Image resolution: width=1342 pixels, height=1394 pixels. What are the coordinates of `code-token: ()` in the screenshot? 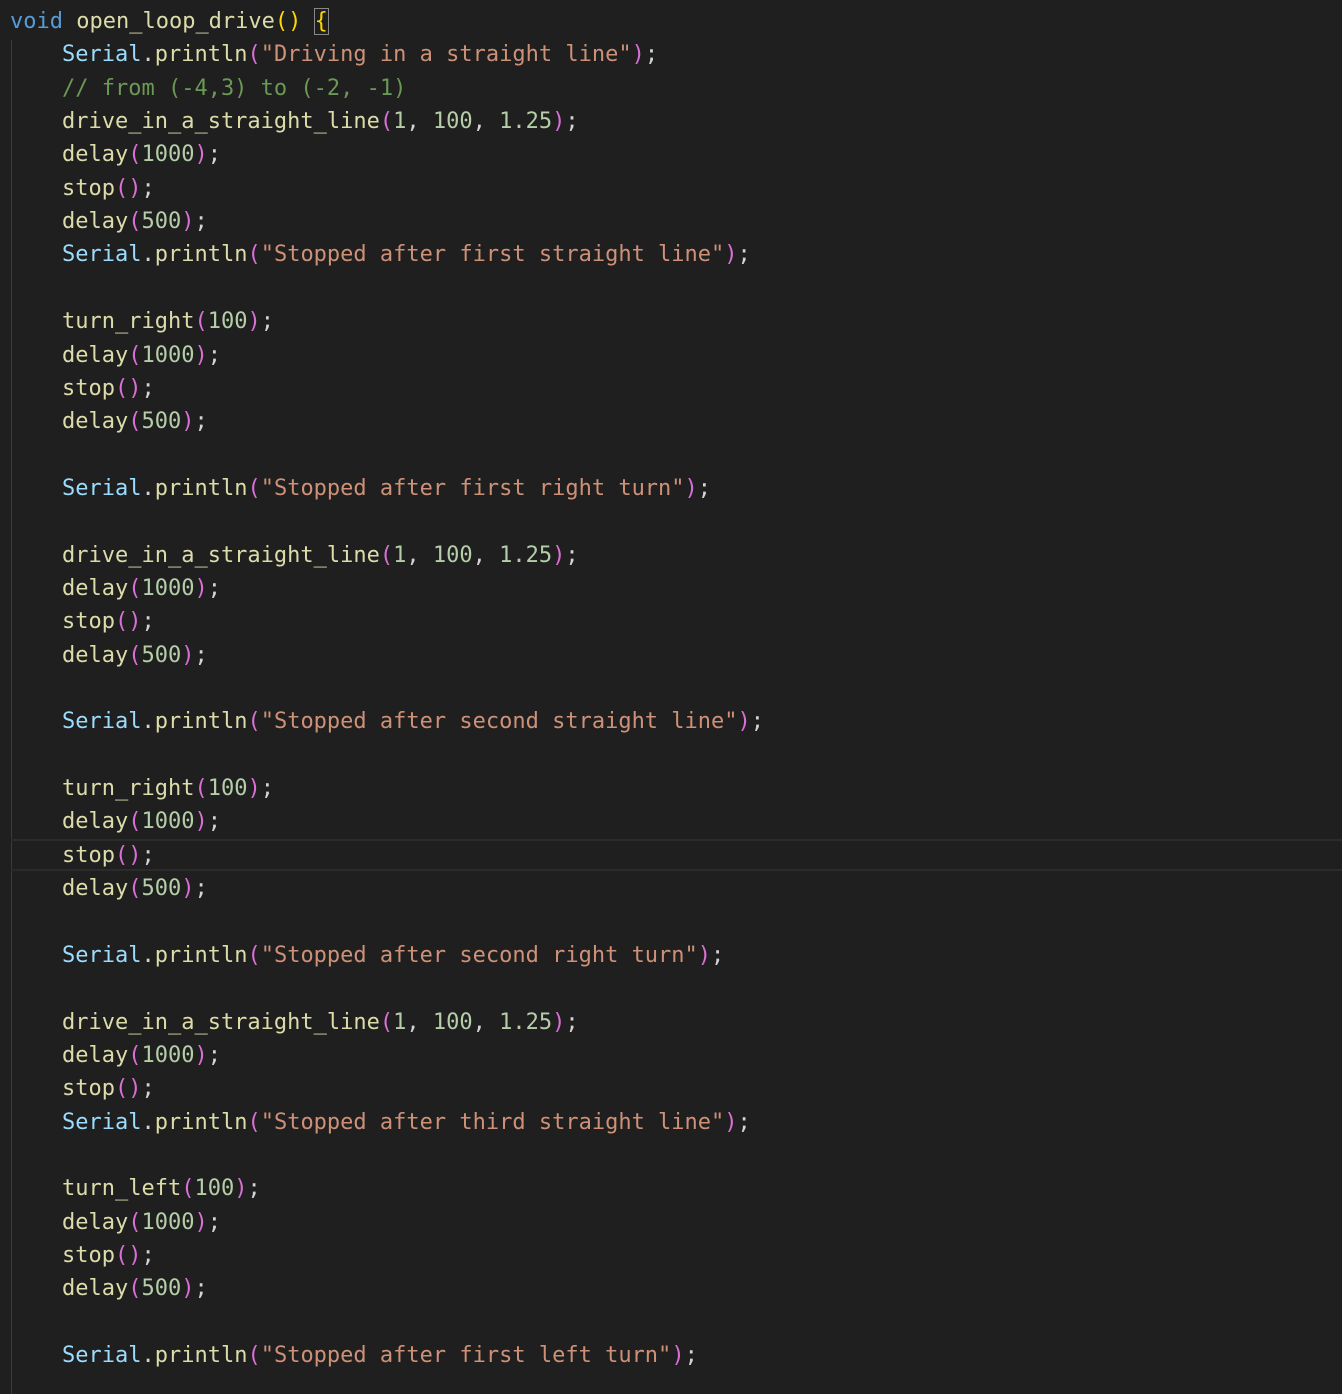 It's located at (288, 21).